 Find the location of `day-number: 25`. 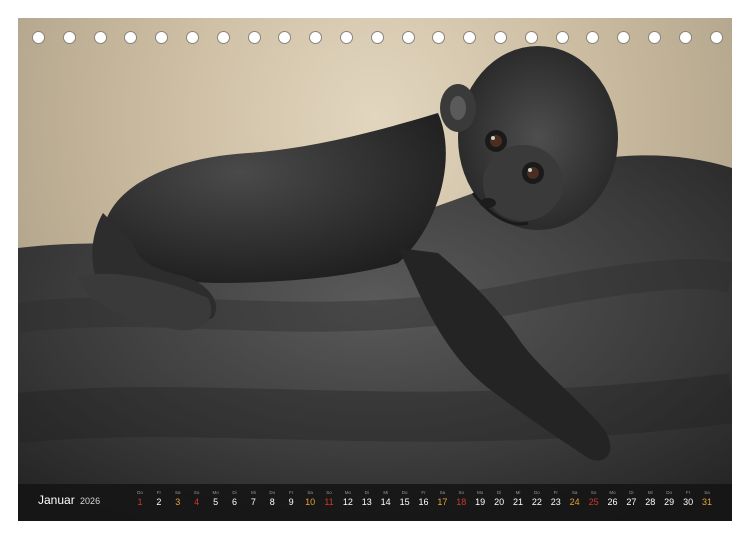

day-number: 25 is located at coordinates (593, 502).